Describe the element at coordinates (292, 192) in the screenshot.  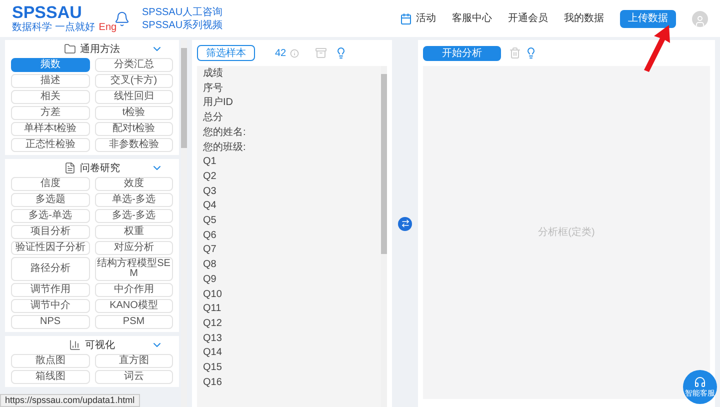
I see `variable-item: Q3` at that location.